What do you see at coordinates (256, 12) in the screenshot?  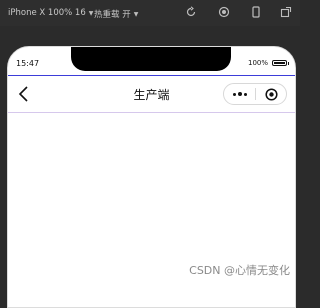 I see `phone-icon` at bounding box center [256, 12].